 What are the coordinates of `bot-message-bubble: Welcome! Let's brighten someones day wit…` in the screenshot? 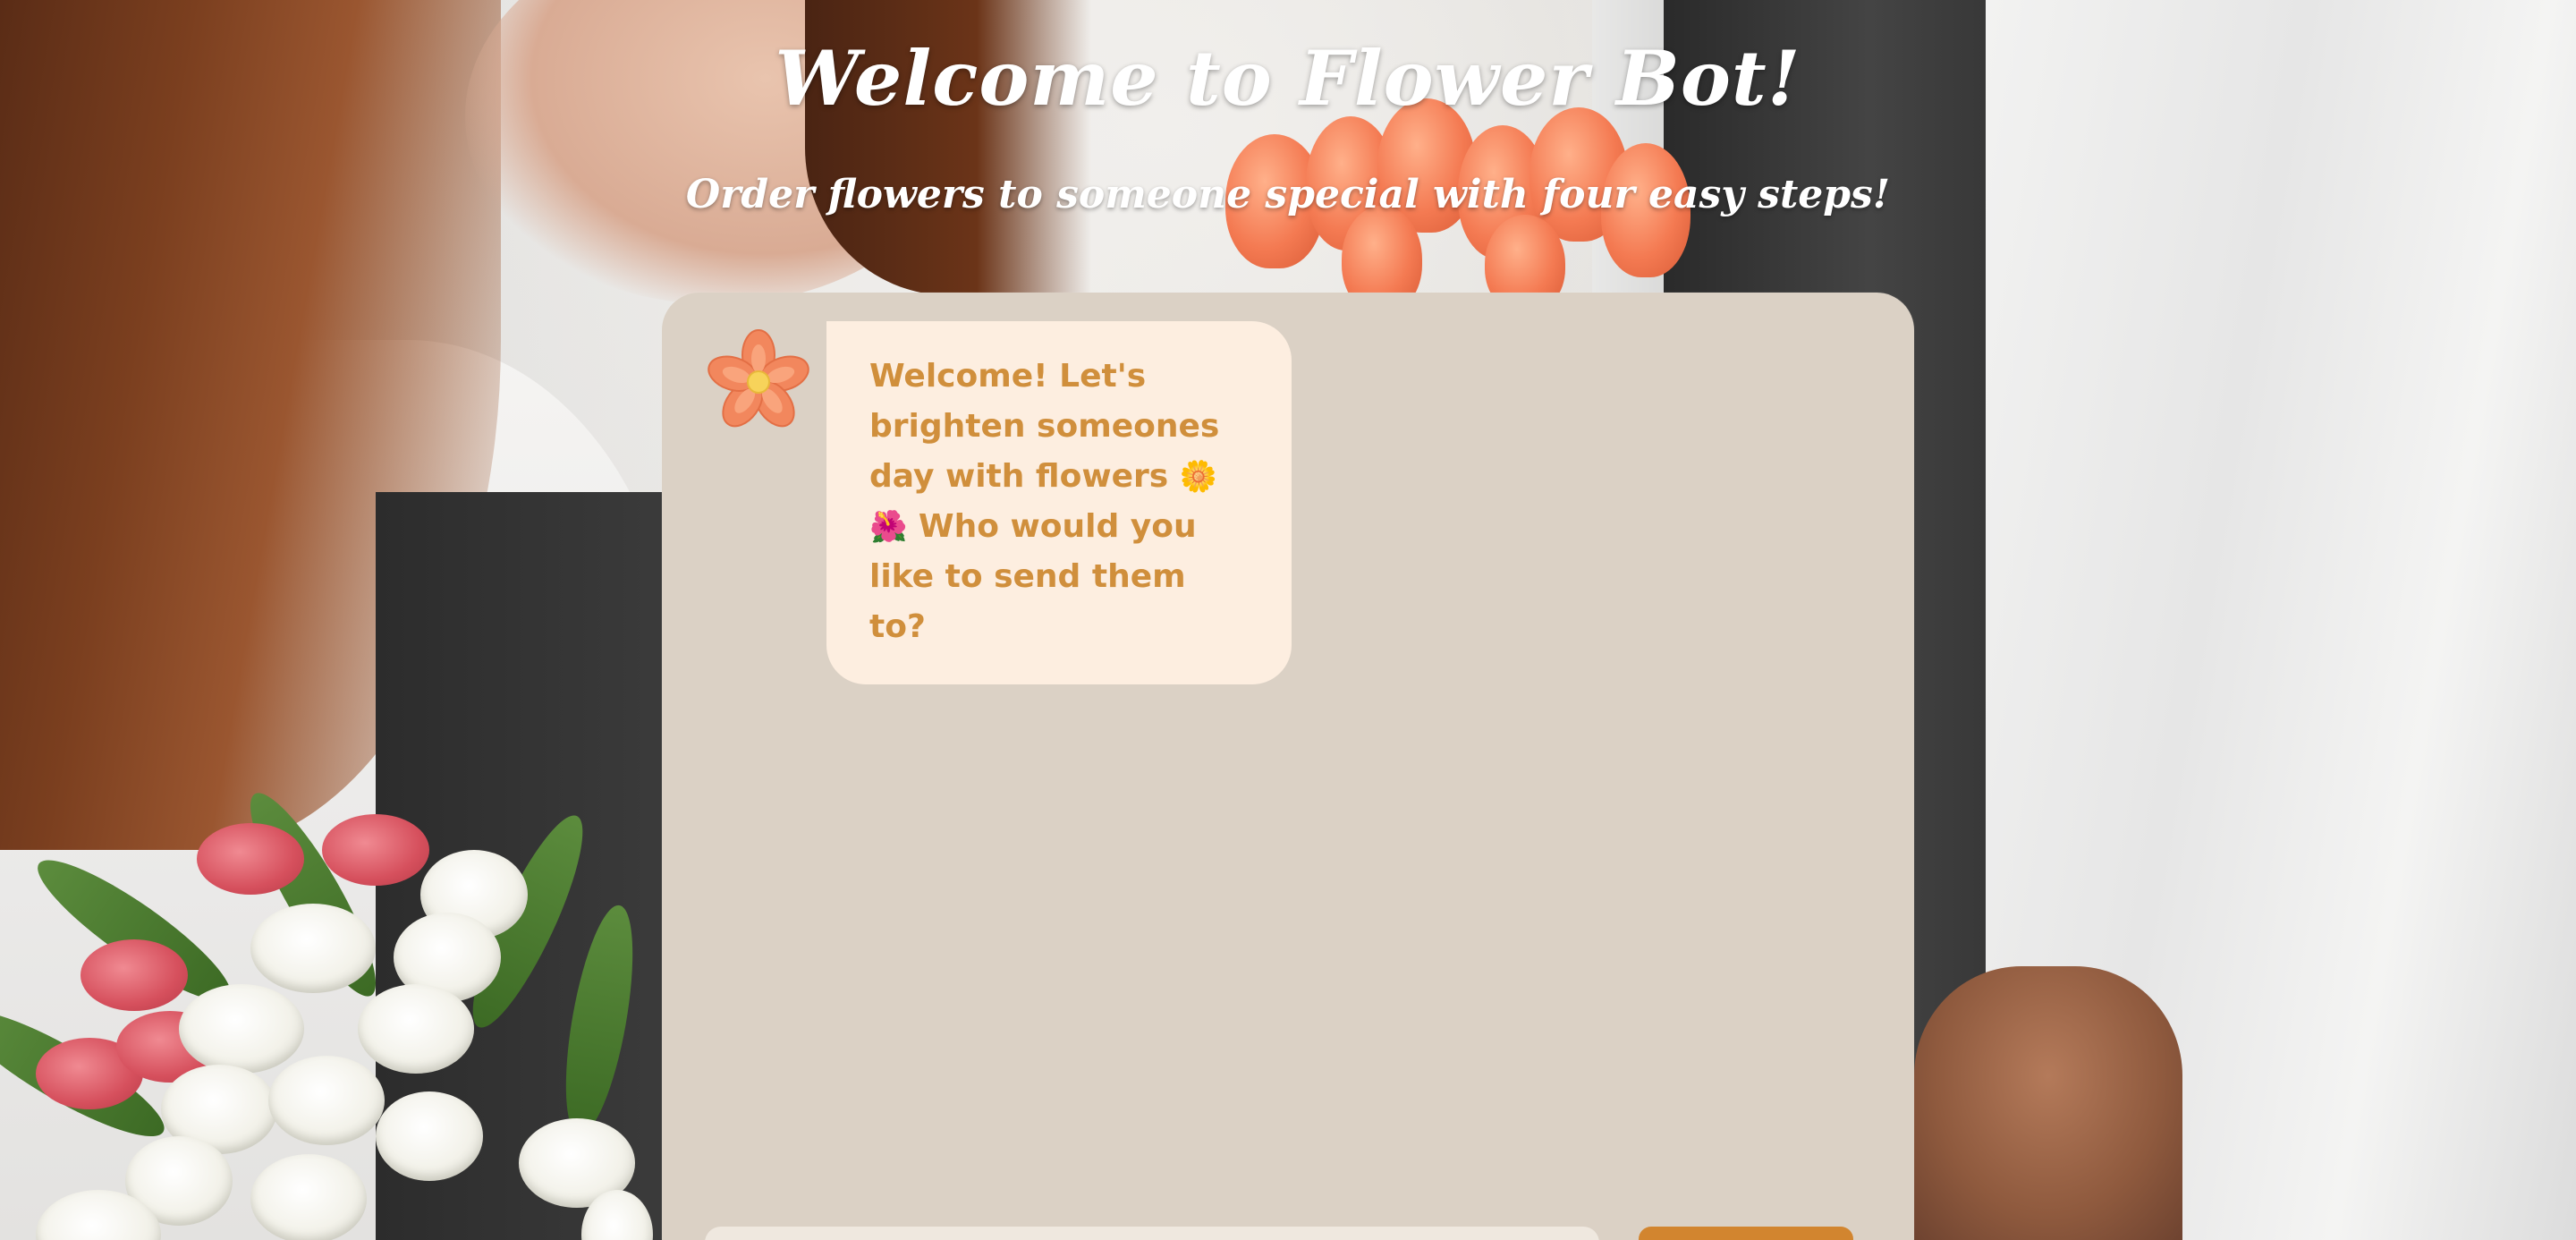 It's located at (1059, 502).